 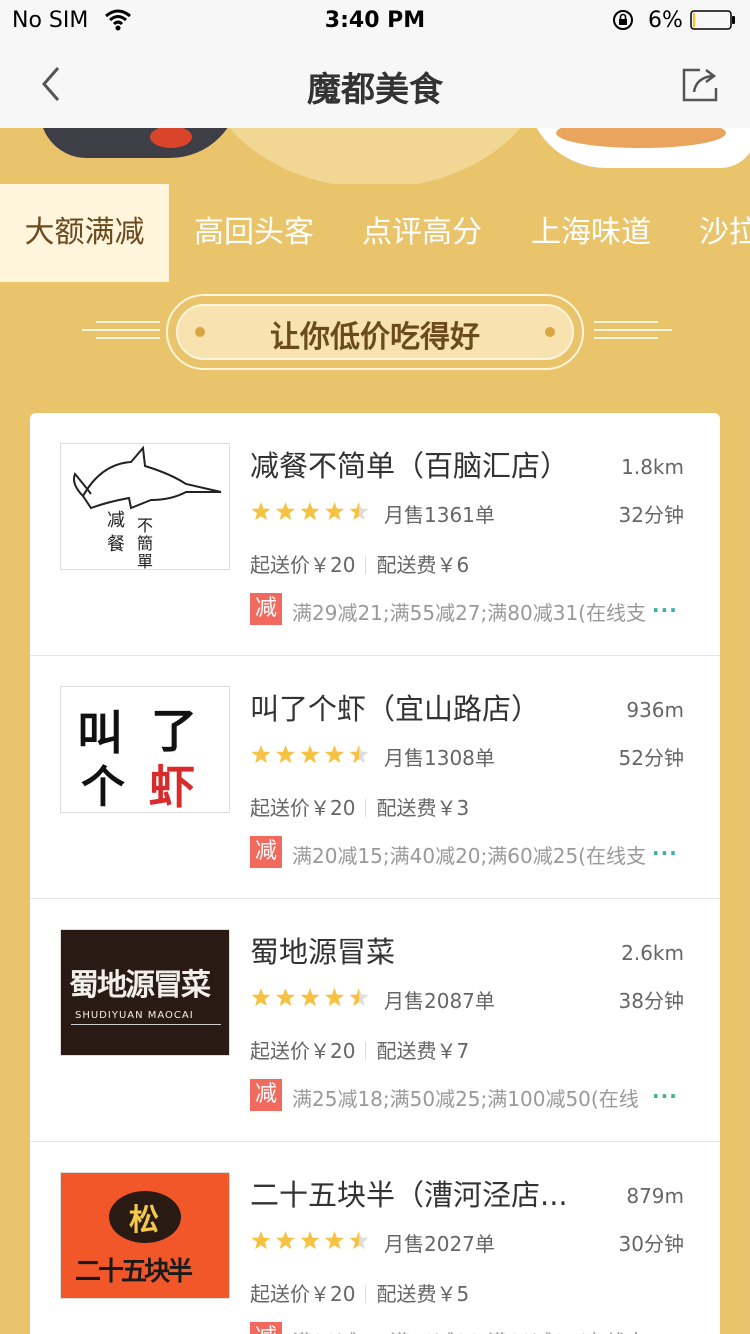 What do you see at coordinates (651, 1244) in the screenshot?
I see `delivery-time: 30分钟` at bounding box center [651, 1244].